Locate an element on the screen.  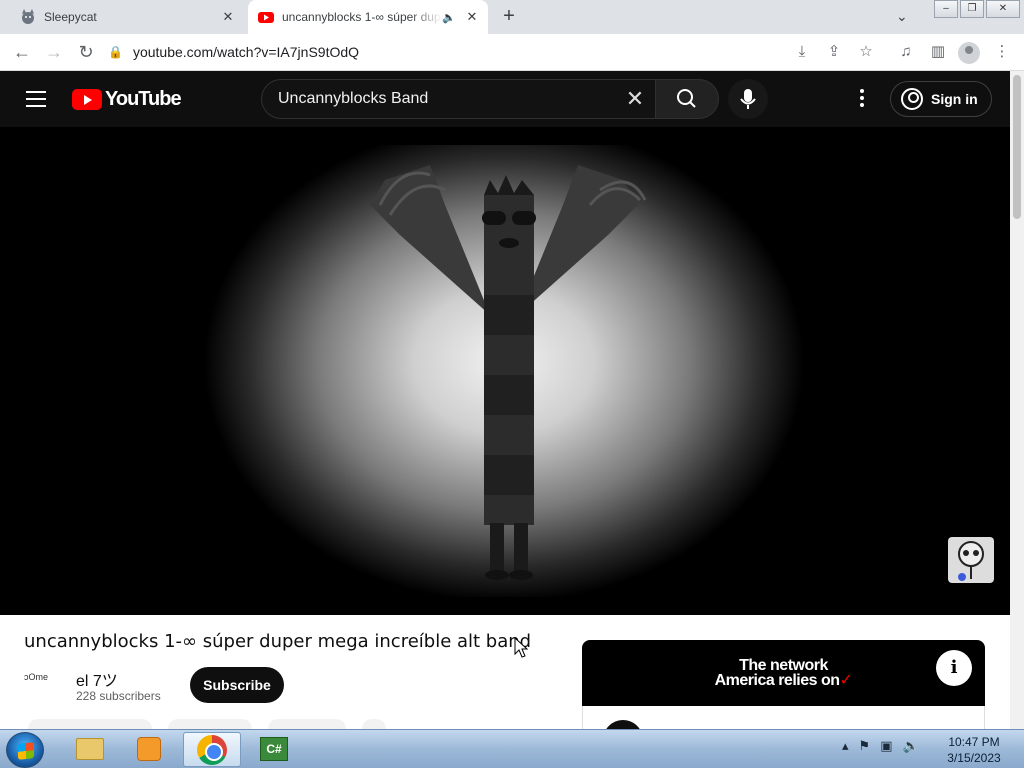
skull-icon is located at coordinates (971, 561).